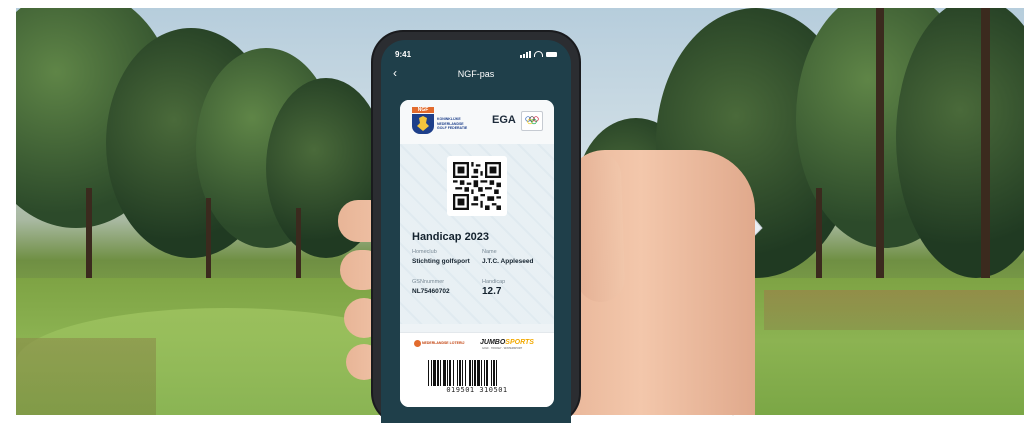 The image size is (1033, 423). What do you see at coordinates (428, 282) in the screenshot?
I see `gsn-label: GSNnummer` at bounding box center [428, 282].